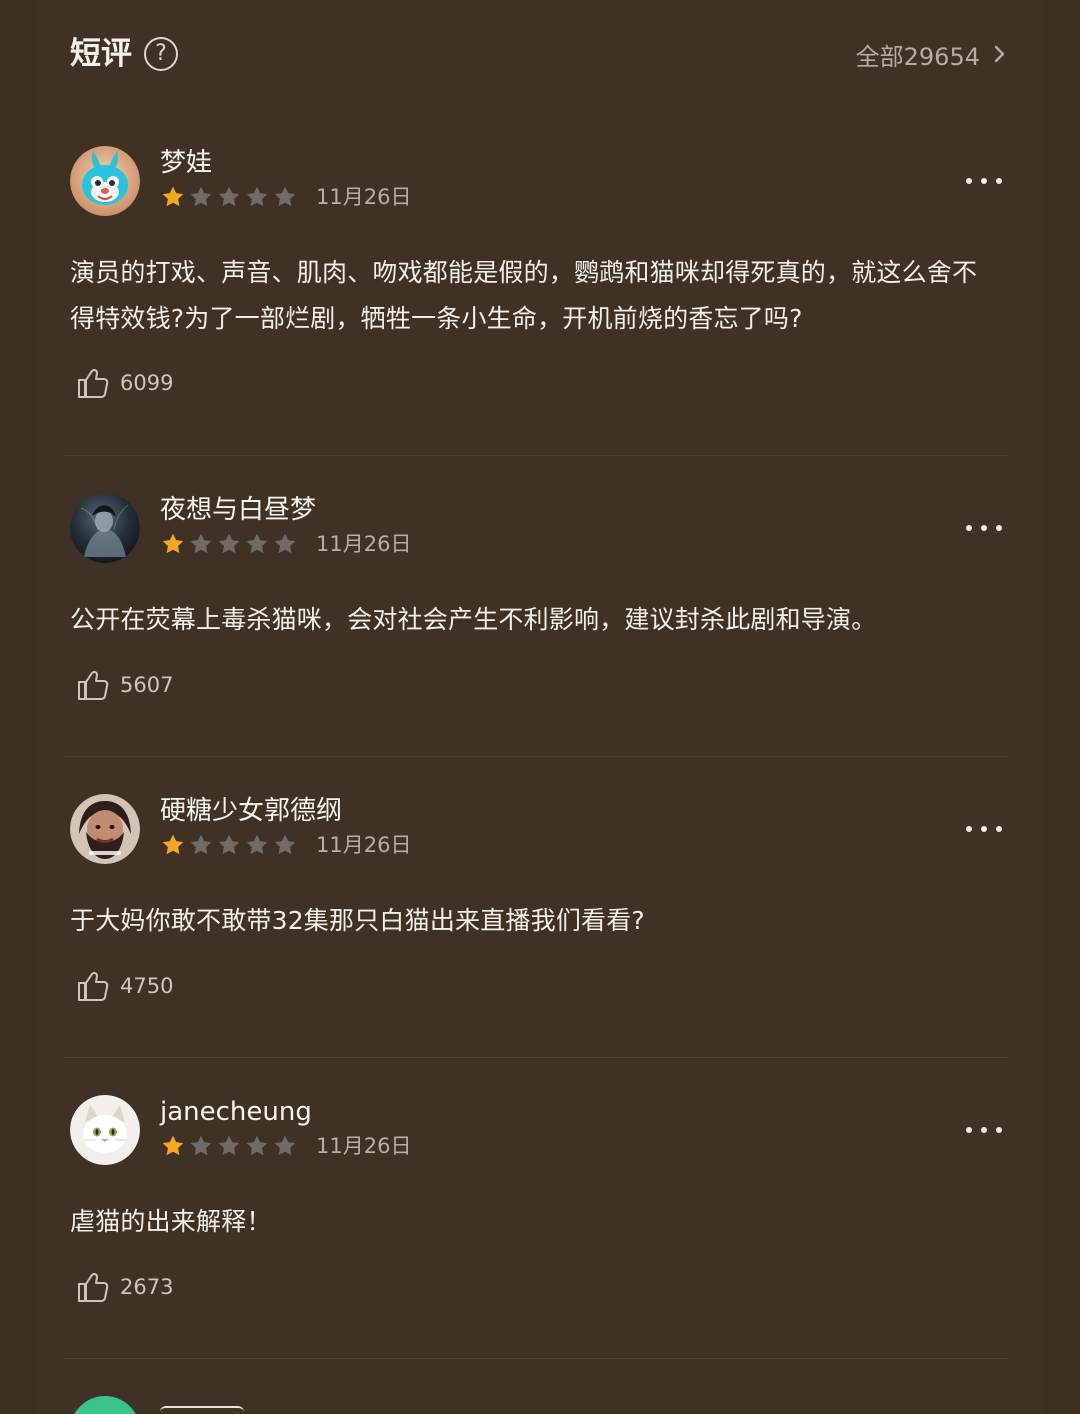  I want to click on review-text: 虐猫的出来解释！, so click(171, 1221).